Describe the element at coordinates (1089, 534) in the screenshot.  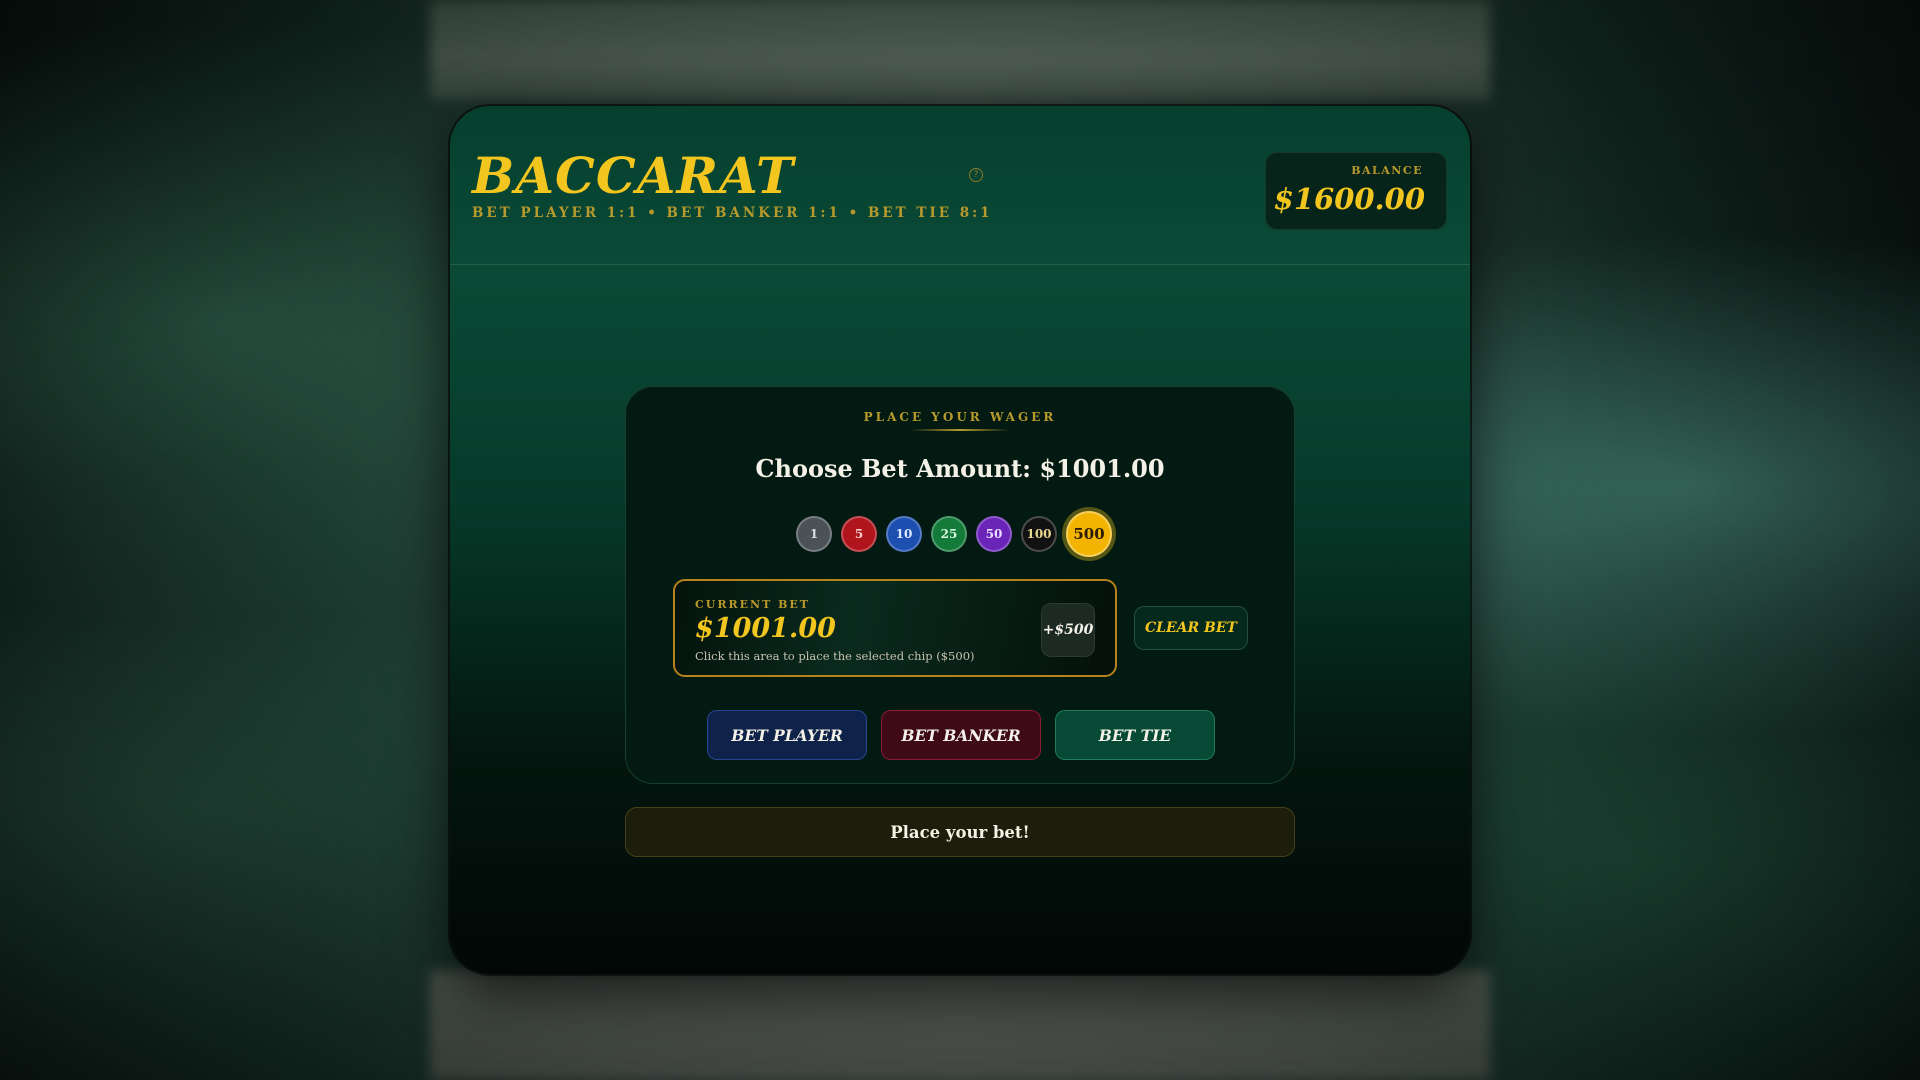
I see `chip-500: 500` at that location.